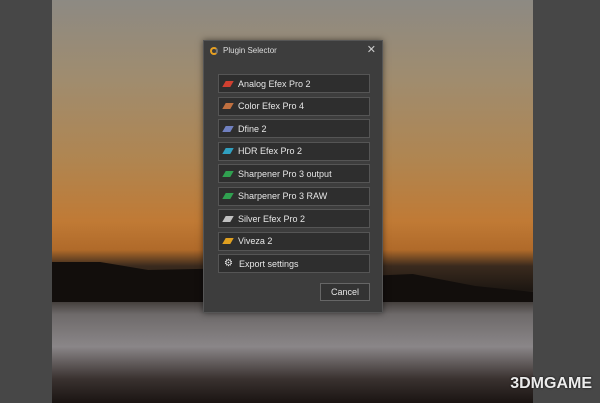  I want to click on export-settings-button: ⚙ Export settings, so click(294, 263).